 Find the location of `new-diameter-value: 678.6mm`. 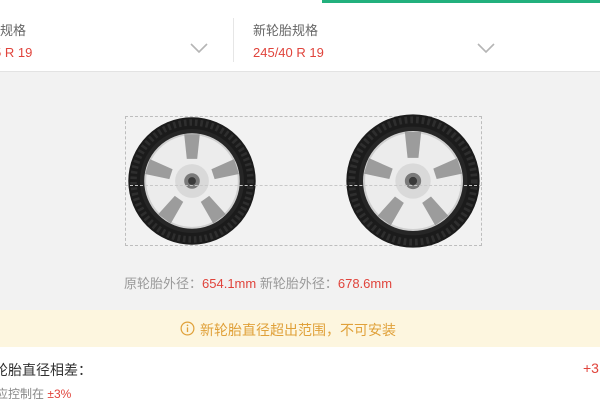

new-diameter-value: 678.6mm is located at coordinates (365, 283).